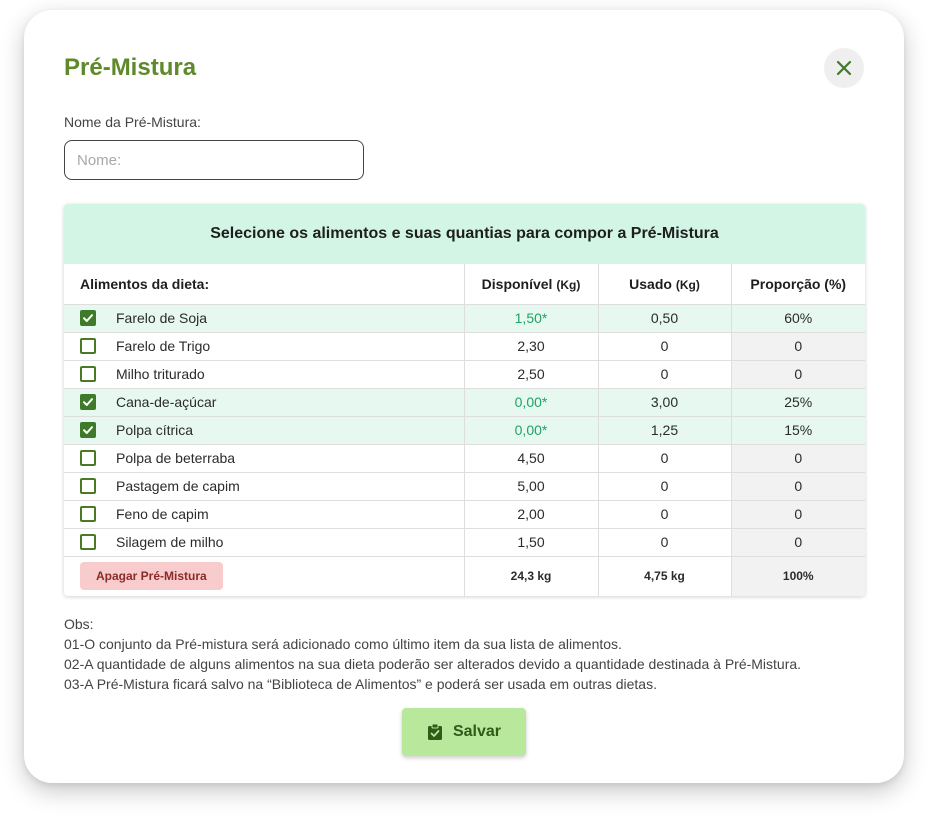  Describe the element at coordinates (272, 542) in the screenshot. I see `food-cell-content: Silagem de milho` at that location.